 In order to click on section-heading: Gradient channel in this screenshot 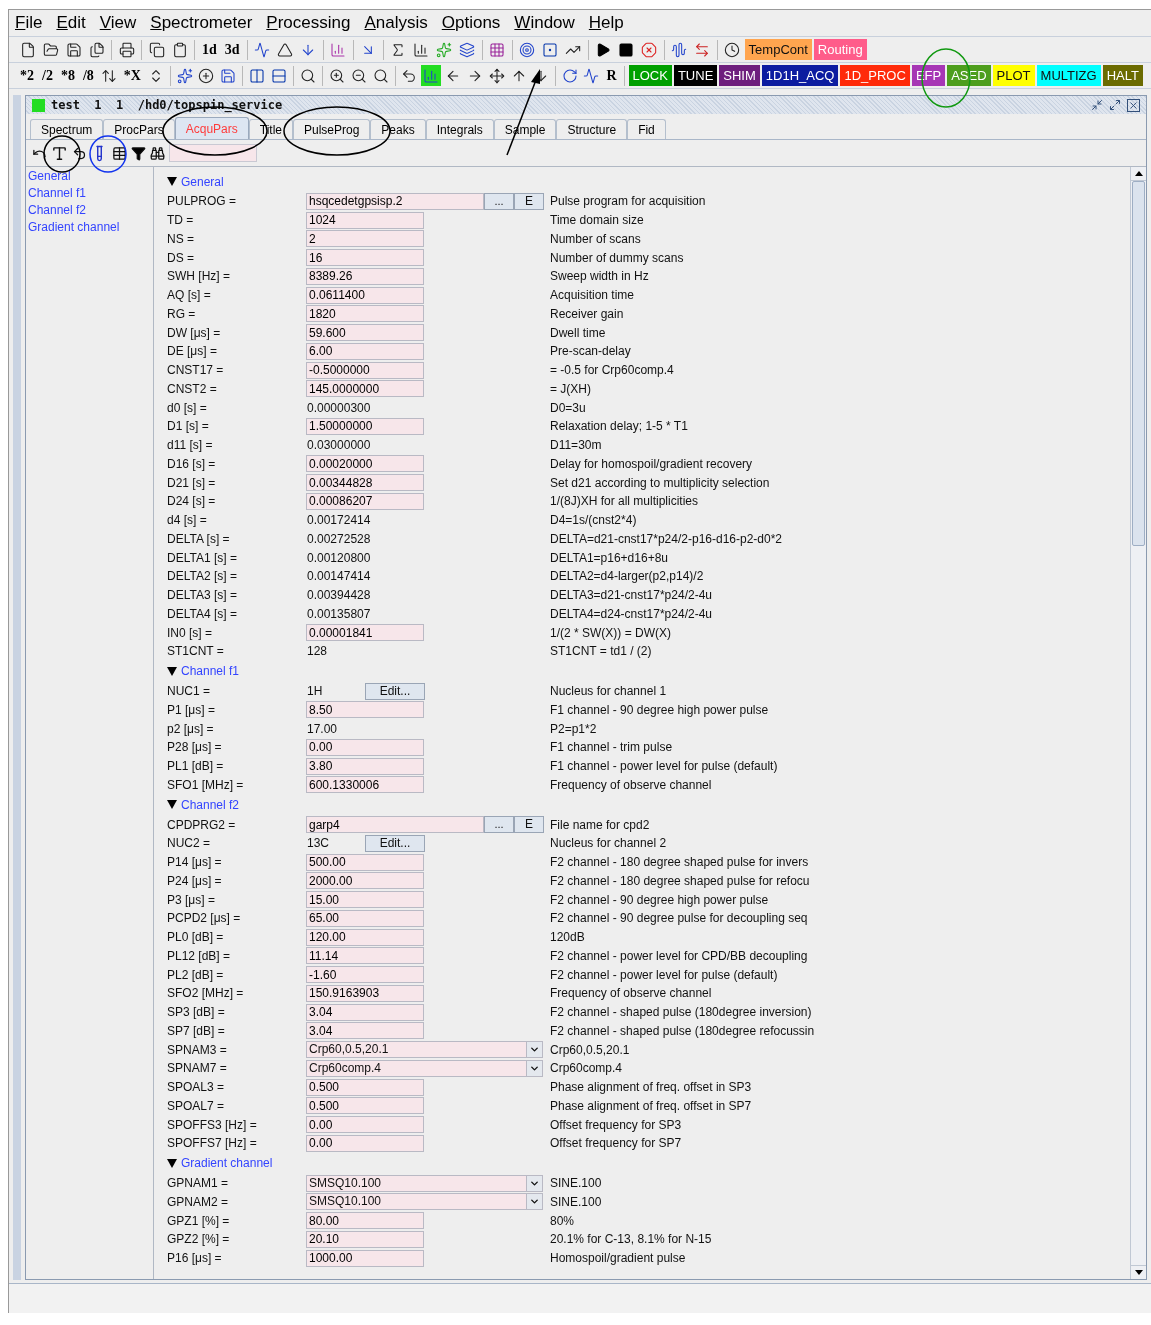, I will do `click(227, 1163)`.